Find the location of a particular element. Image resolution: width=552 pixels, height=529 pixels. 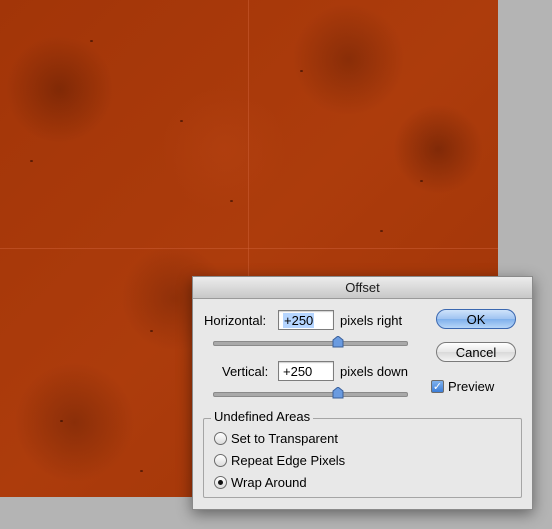

vertical-slider-track is located at coordinates (310, 394).